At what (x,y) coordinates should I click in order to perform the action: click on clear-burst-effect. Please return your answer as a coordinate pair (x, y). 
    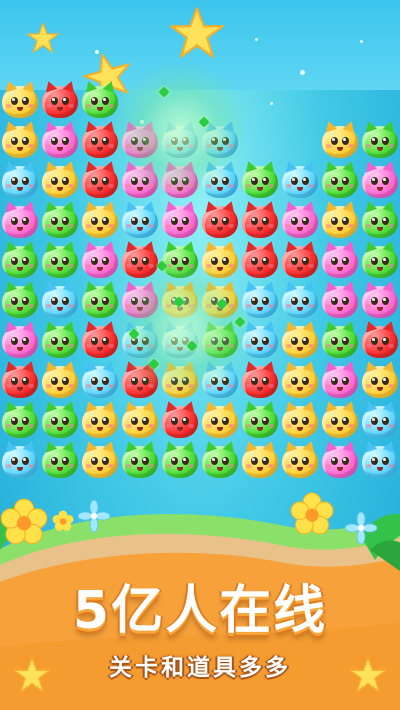
    Looking at the image, I should click on (180, 130).